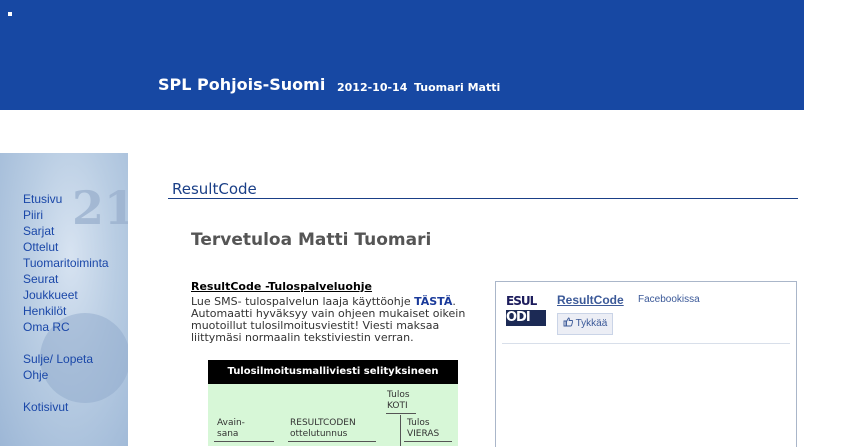 This screenshot has width=855, height=447. What do you see at coordinates (372, 87) in the screenshot?
I see `header-date: 2012-10-14` at bounding box center [372, 87].